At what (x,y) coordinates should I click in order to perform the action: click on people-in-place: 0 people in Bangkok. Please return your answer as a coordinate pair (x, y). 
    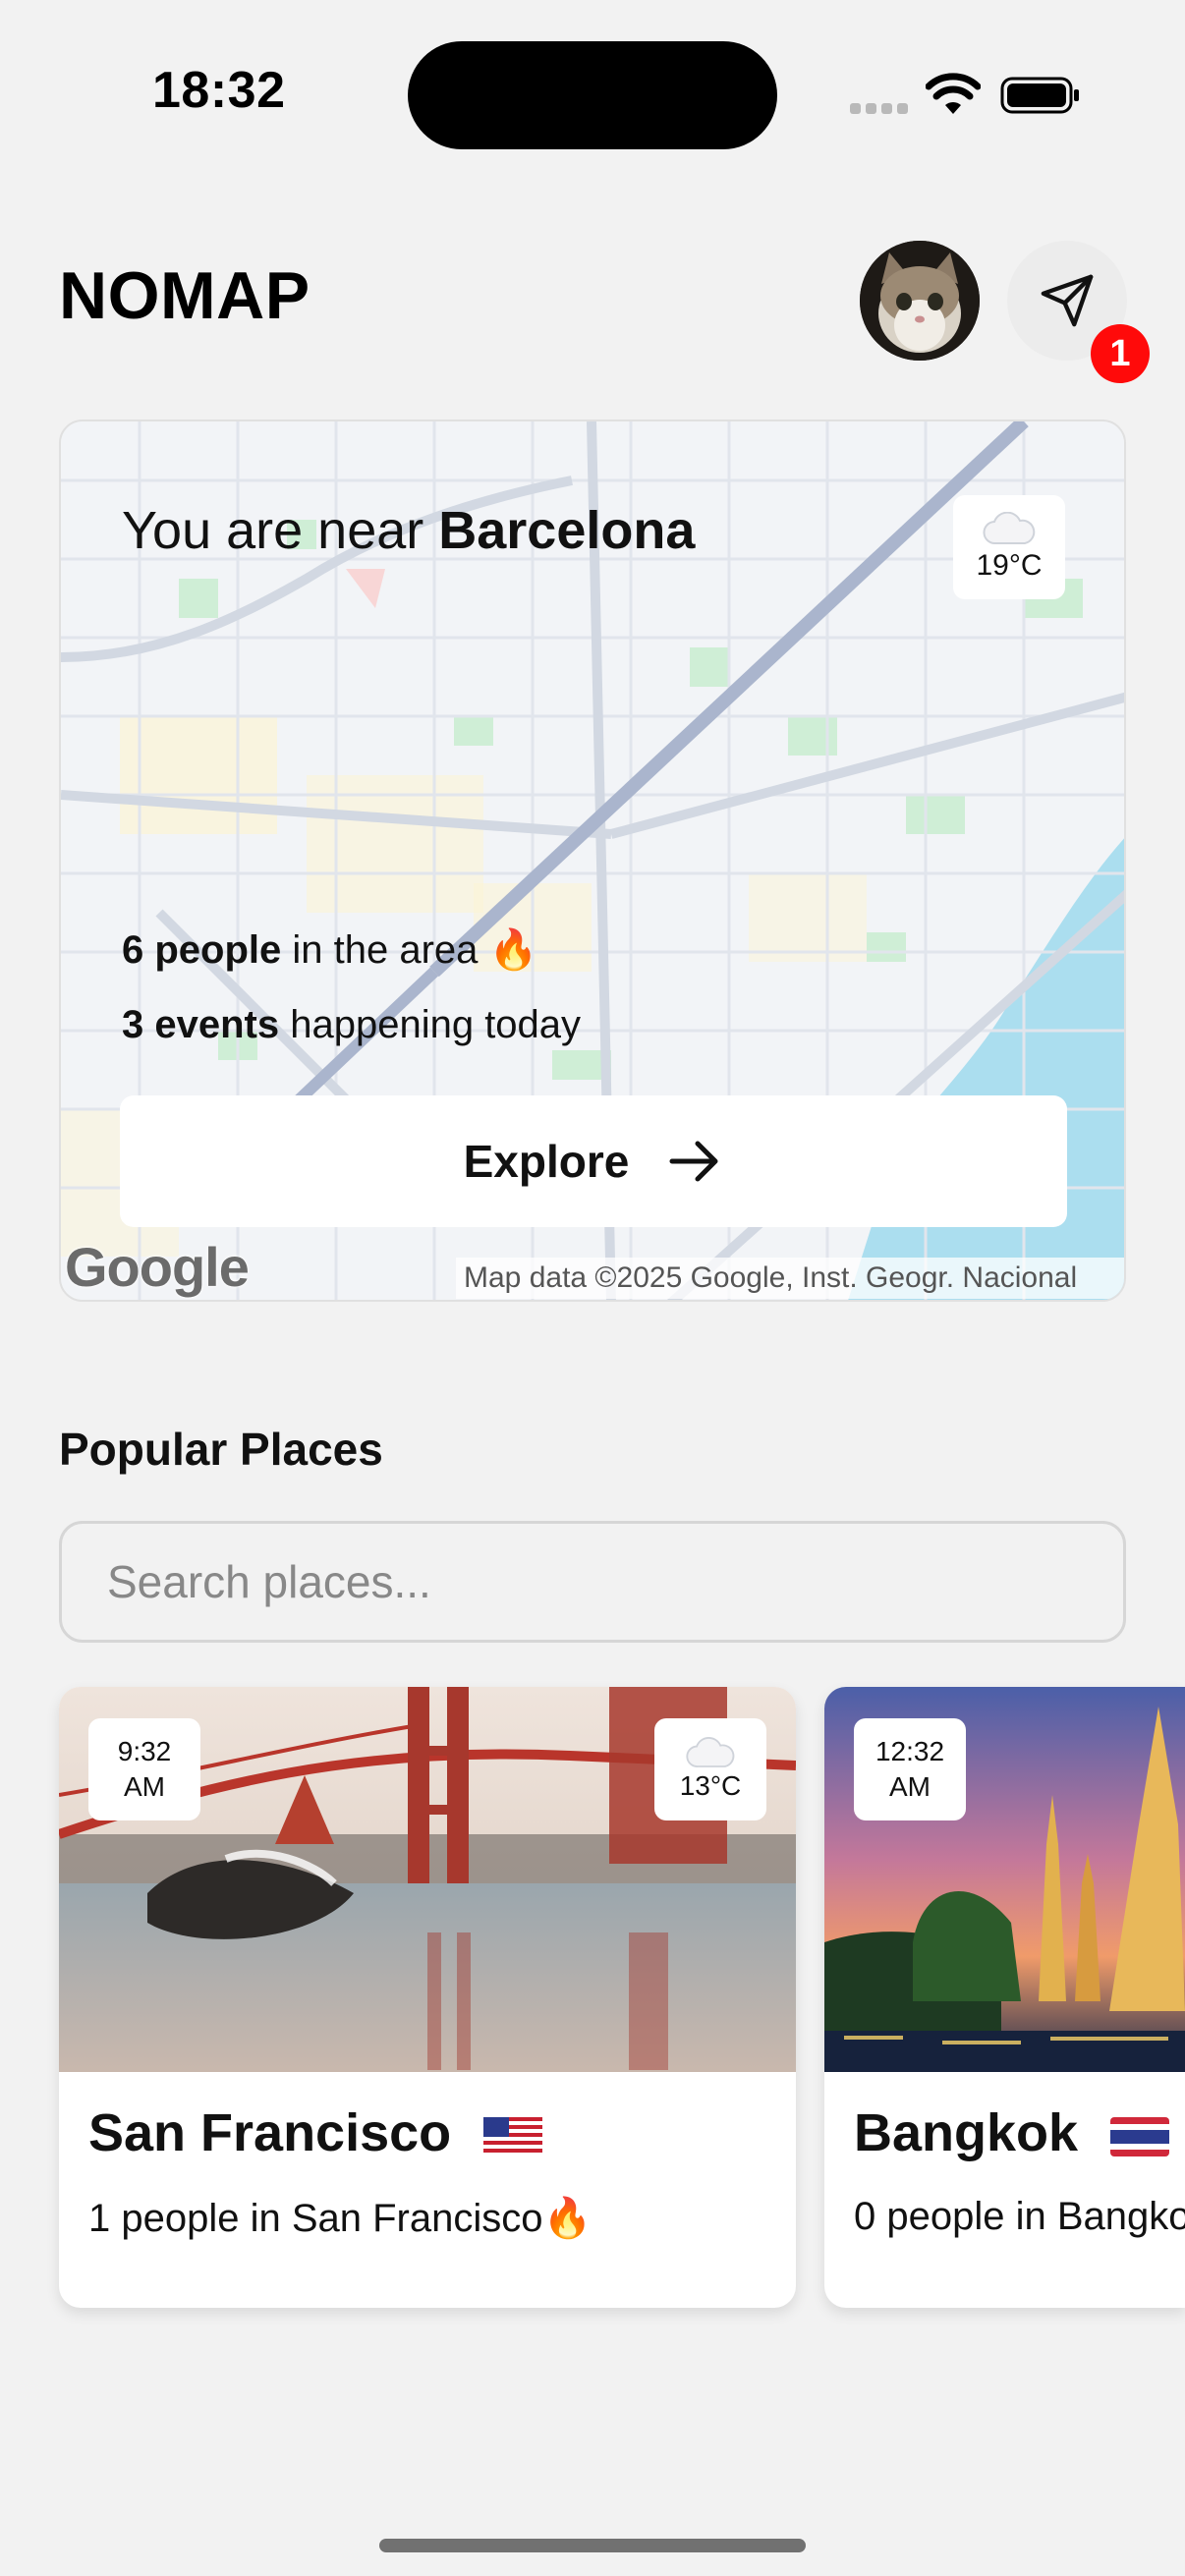
    Looking at the image, I should click on (1020, 2216).